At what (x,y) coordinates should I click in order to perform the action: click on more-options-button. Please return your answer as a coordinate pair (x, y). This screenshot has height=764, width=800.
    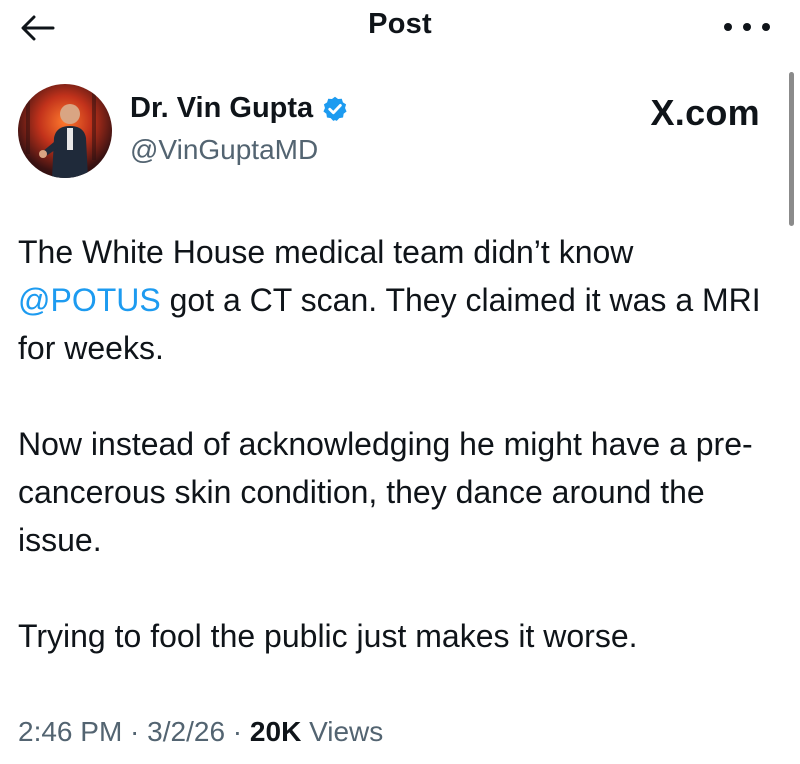
    Looking at the image, I should click on (747, 27).